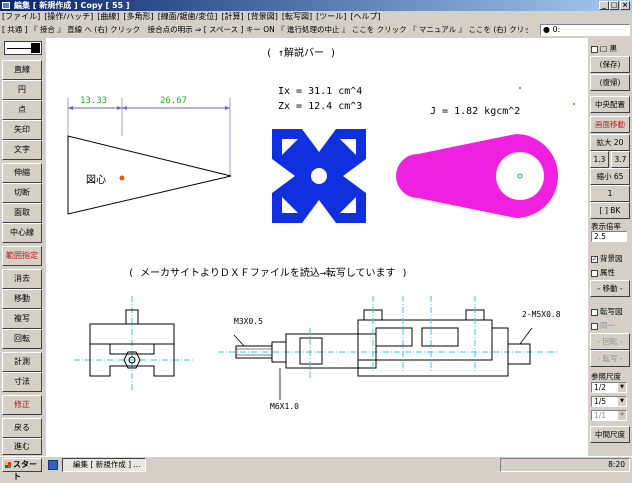 The height and width of the screenshot is (483, 632). I want to click on tool-chamfer: 面取, so click(22, 213).